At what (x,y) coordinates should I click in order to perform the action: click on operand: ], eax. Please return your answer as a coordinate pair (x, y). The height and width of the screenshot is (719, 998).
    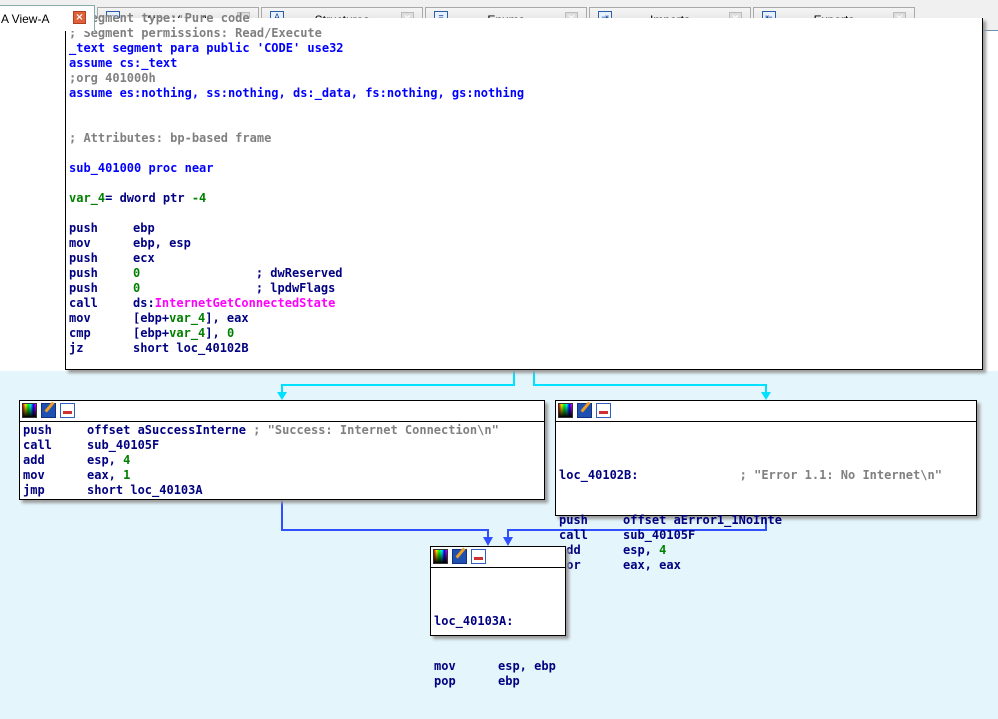
    Looking at the image, I should click on (227, 318).